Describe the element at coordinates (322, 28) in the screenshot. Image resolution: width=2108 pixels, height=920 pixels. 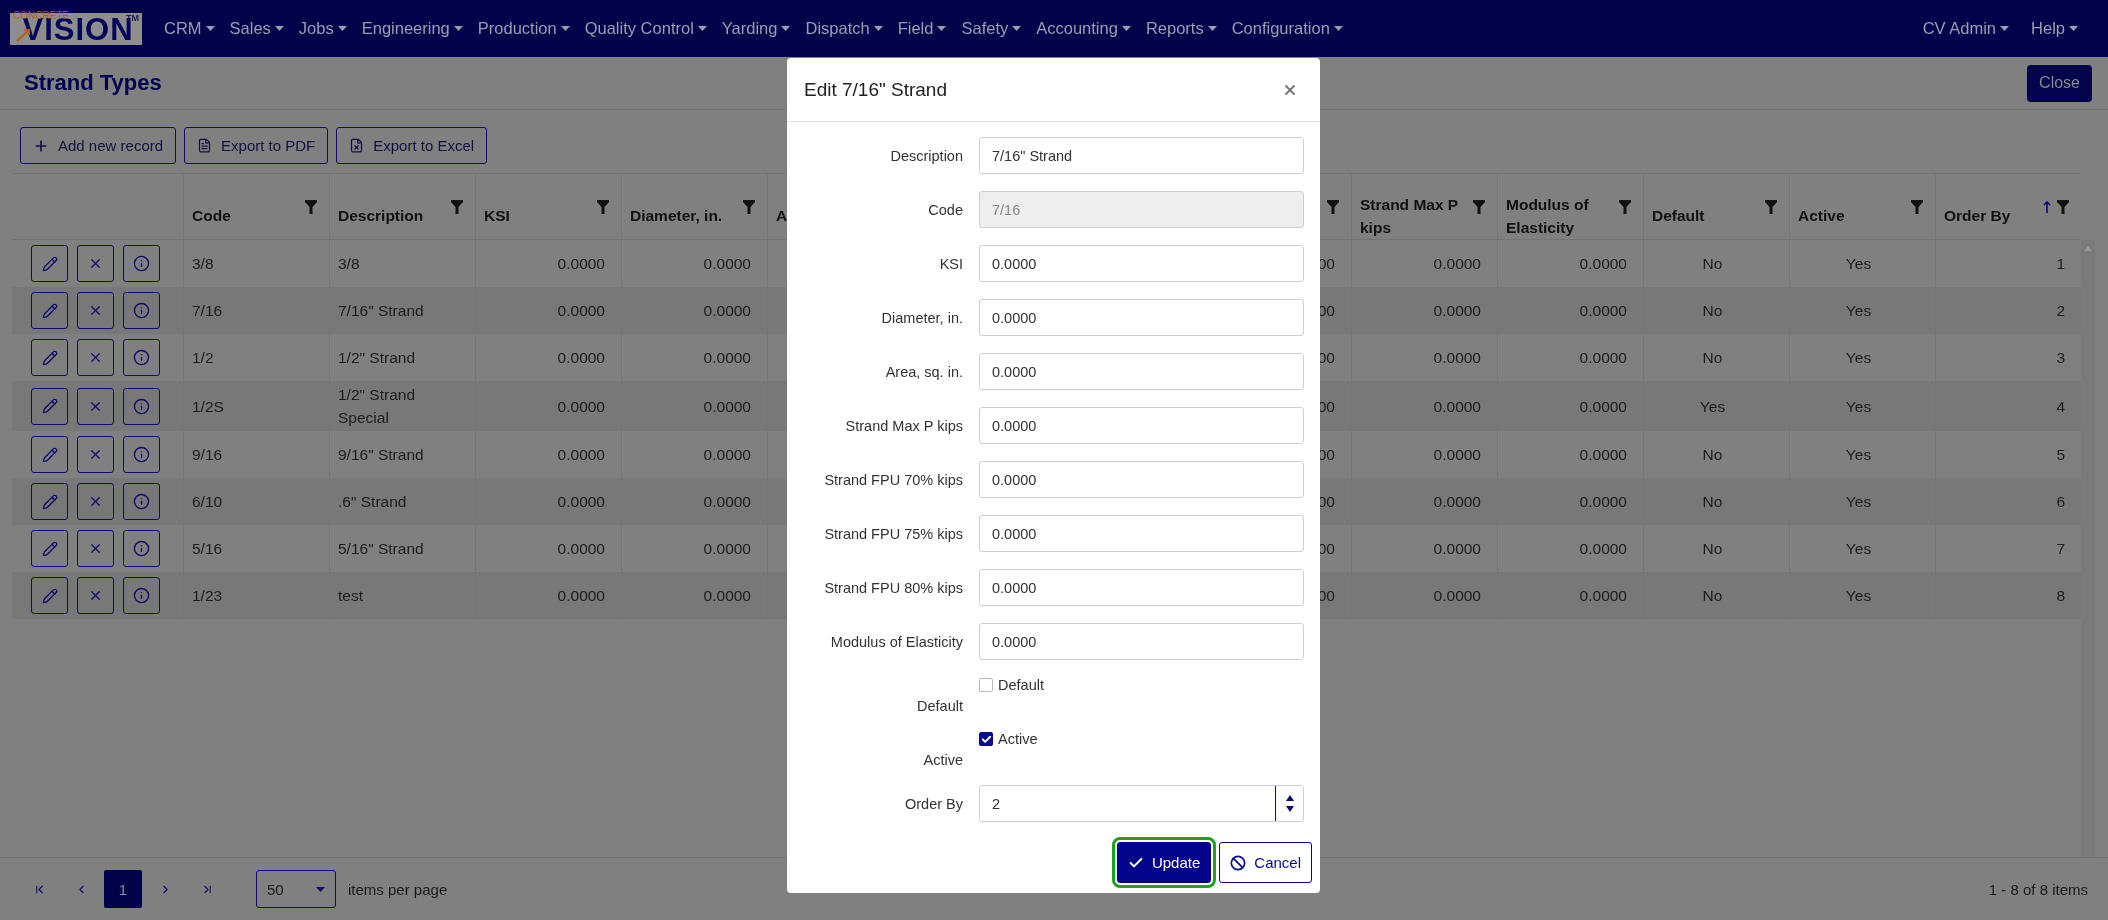
I see `nav-menu: Jobs` at that location.